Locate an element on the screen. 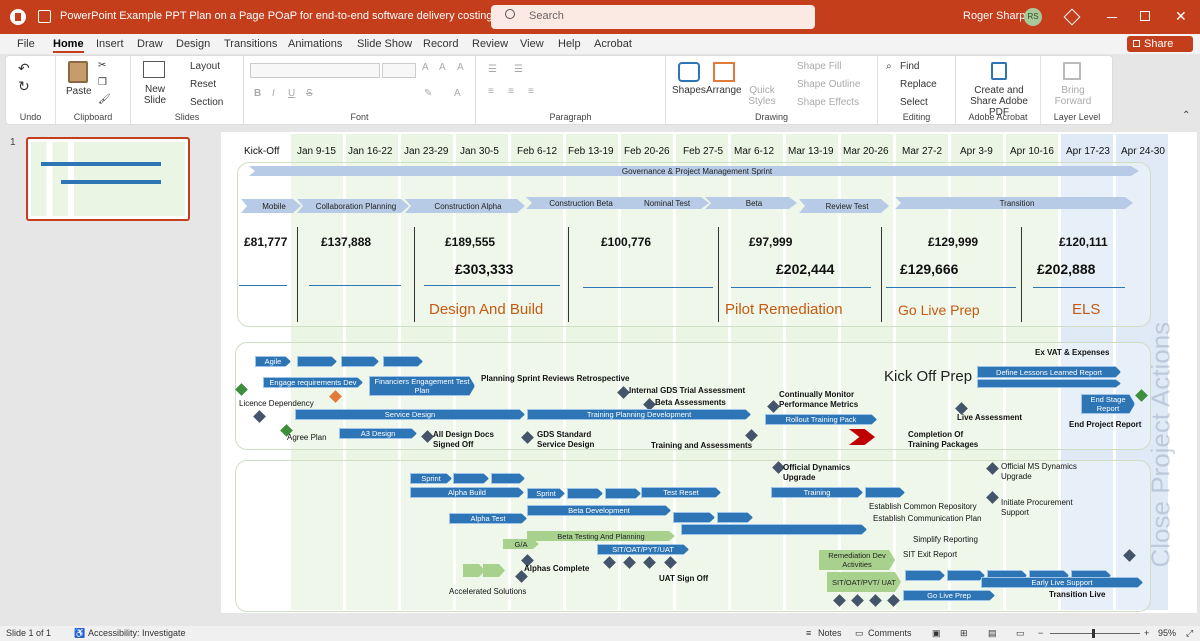 This screenshot has height=641, width=1200. engage-bar: Engage requirements Dev is located at coordinates (313, 382).